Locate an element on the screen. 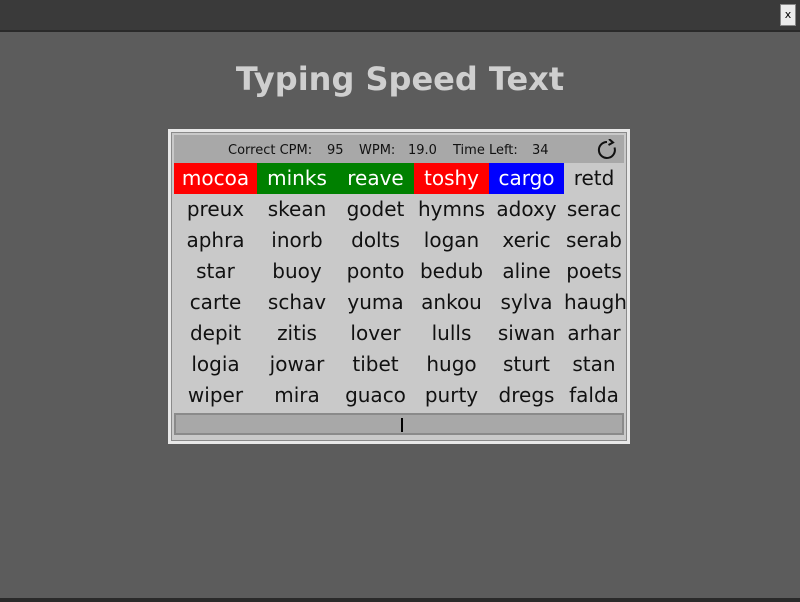 This screenshot has width=800, height=602. word-5-1: zitis is located at coordinates (297, 333).